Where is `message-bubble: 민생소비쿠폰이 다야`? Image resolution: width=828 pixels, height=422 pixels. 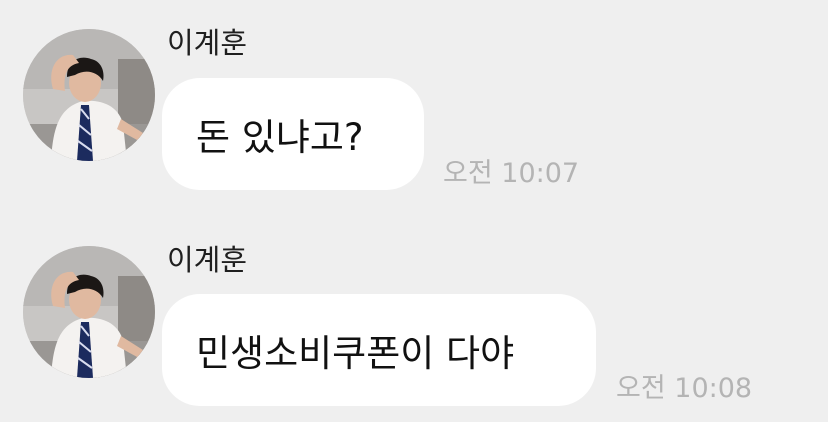 message-bubble: 민생소비쿠폰이 다야 is located at coordinates (379, 350).